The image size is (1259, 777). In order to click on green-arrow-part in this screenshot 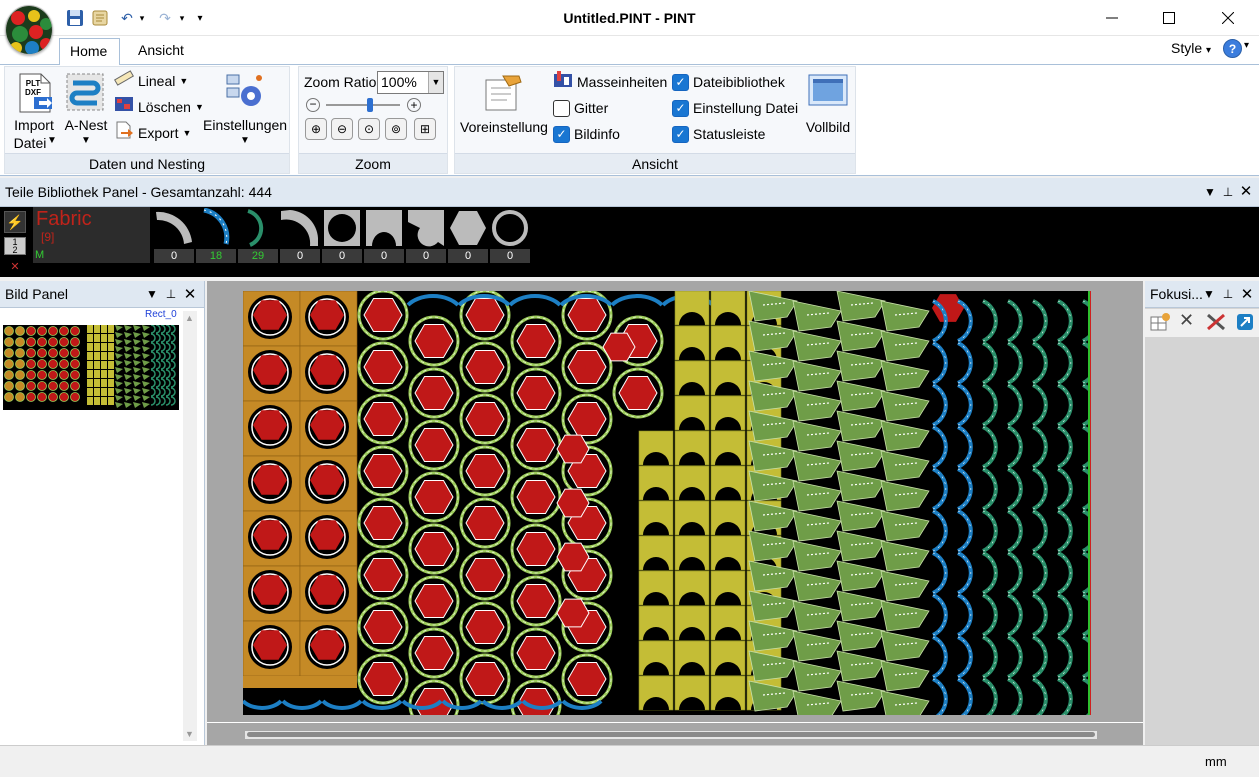, I will do `click(817, 556)`.